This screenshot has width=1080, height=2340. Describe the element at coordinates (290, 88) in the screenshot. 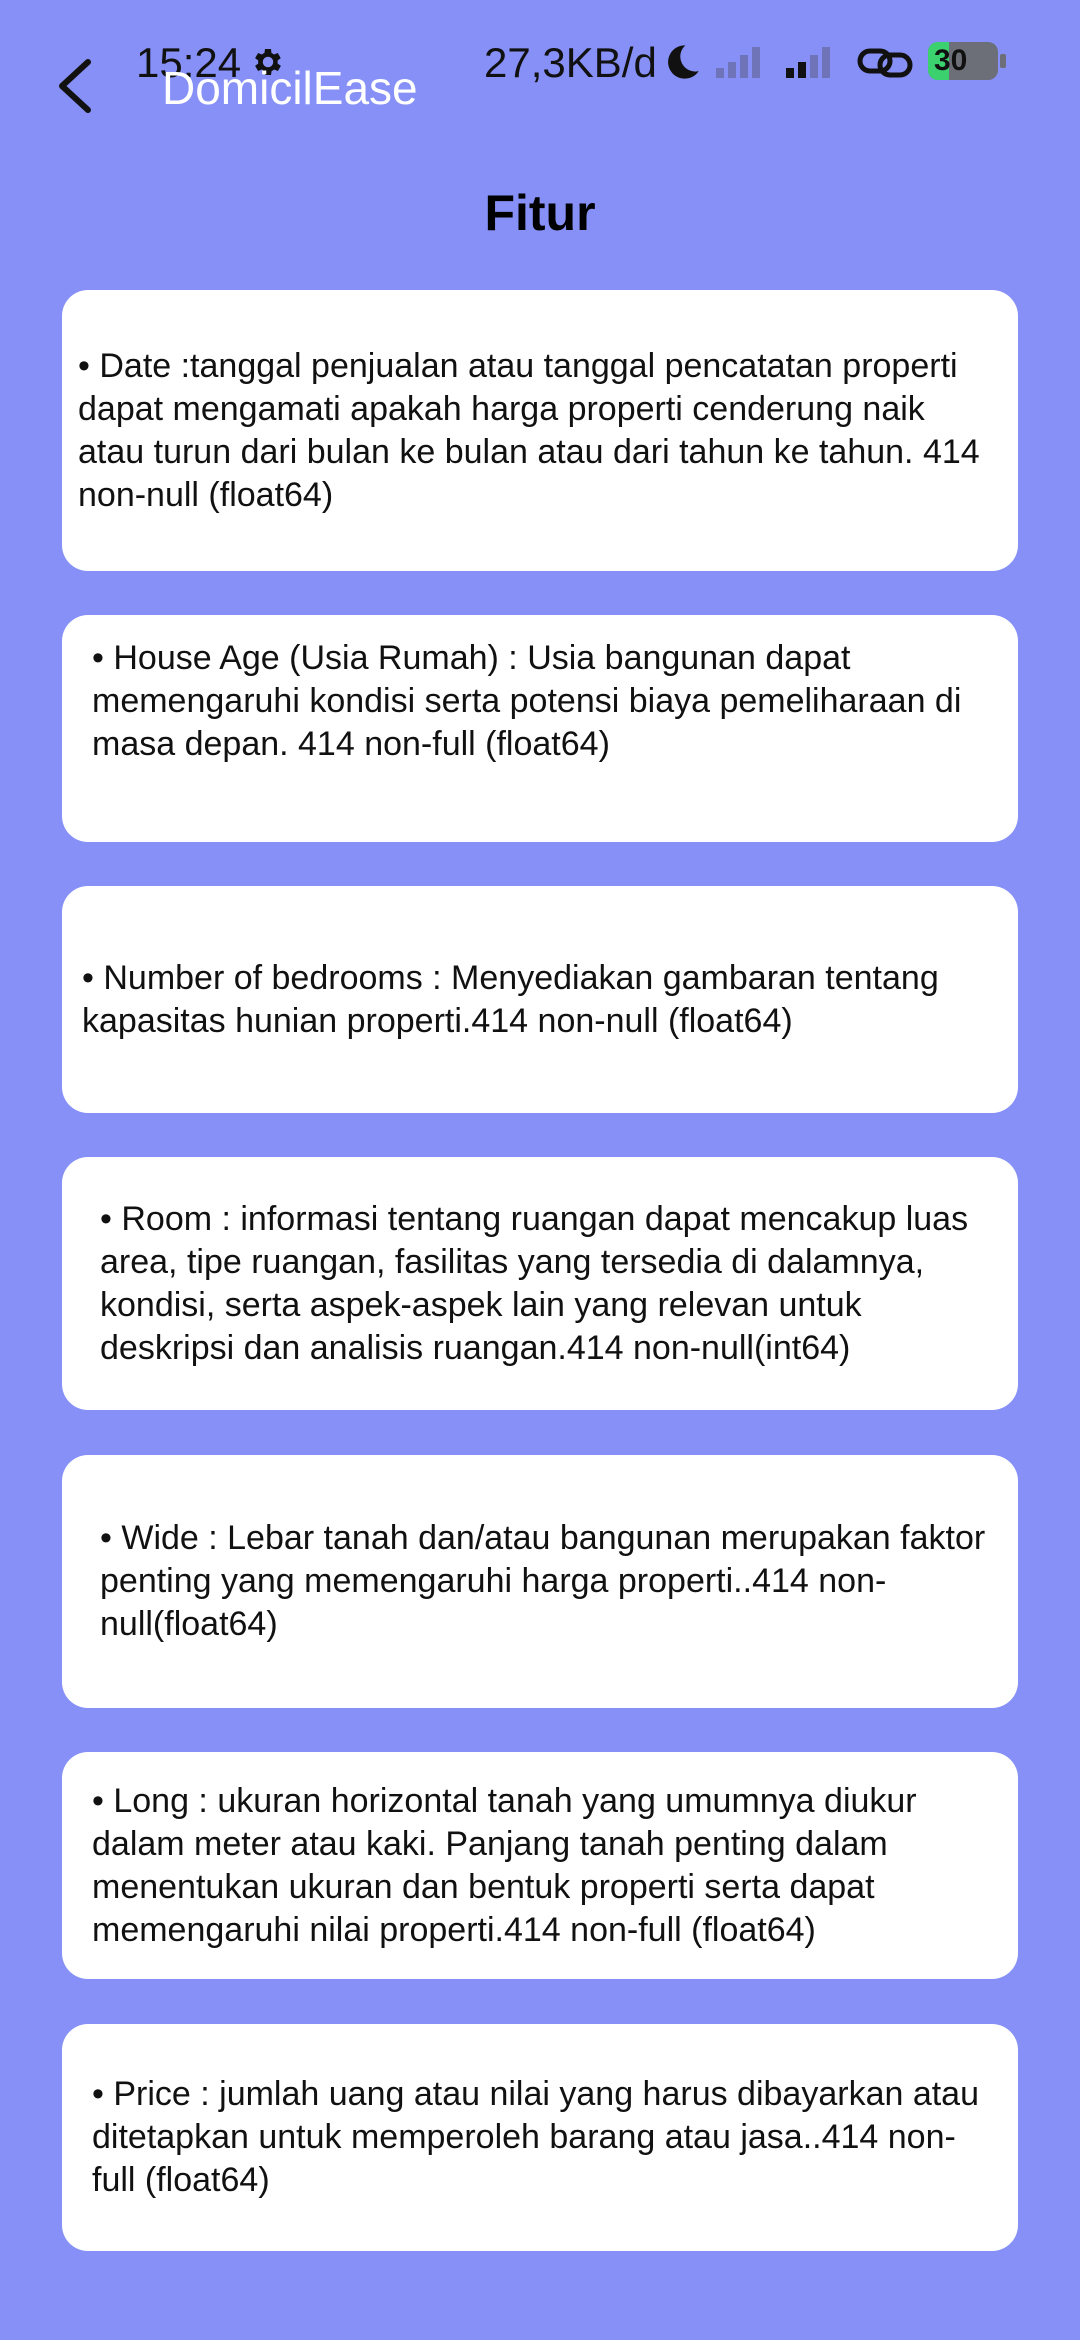

I see `app-title: DomicilEase` at that location.